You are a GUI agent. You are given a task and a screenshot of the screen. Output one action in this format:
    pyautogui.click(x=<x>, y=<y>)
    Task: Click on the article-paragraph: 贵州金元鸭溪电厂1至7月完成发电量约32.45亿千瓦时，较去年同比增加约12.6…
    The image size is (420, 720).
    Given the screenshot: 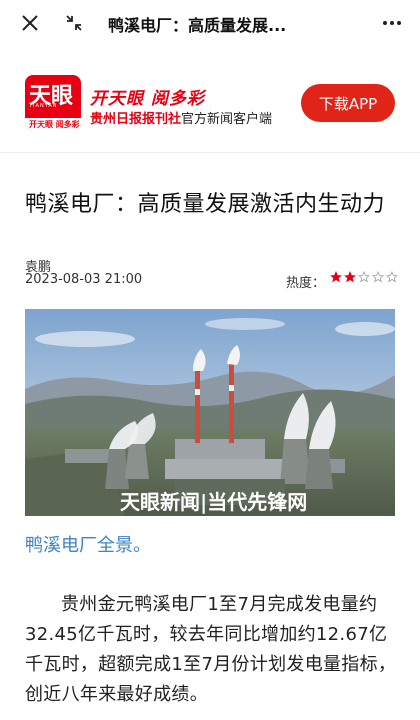 What is the action you would take?
    pyautogui.click(x=211, y=649)
    